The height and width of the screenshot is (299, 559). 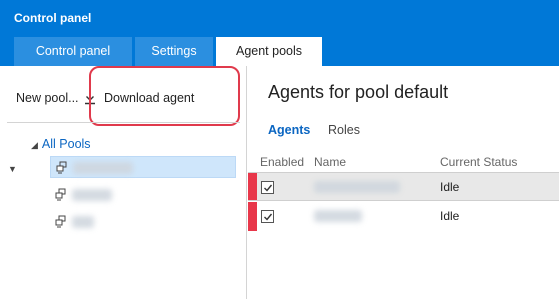 I want to click on tree-root-all-pools: ◢ All Pools, so click(x=61, y=144).